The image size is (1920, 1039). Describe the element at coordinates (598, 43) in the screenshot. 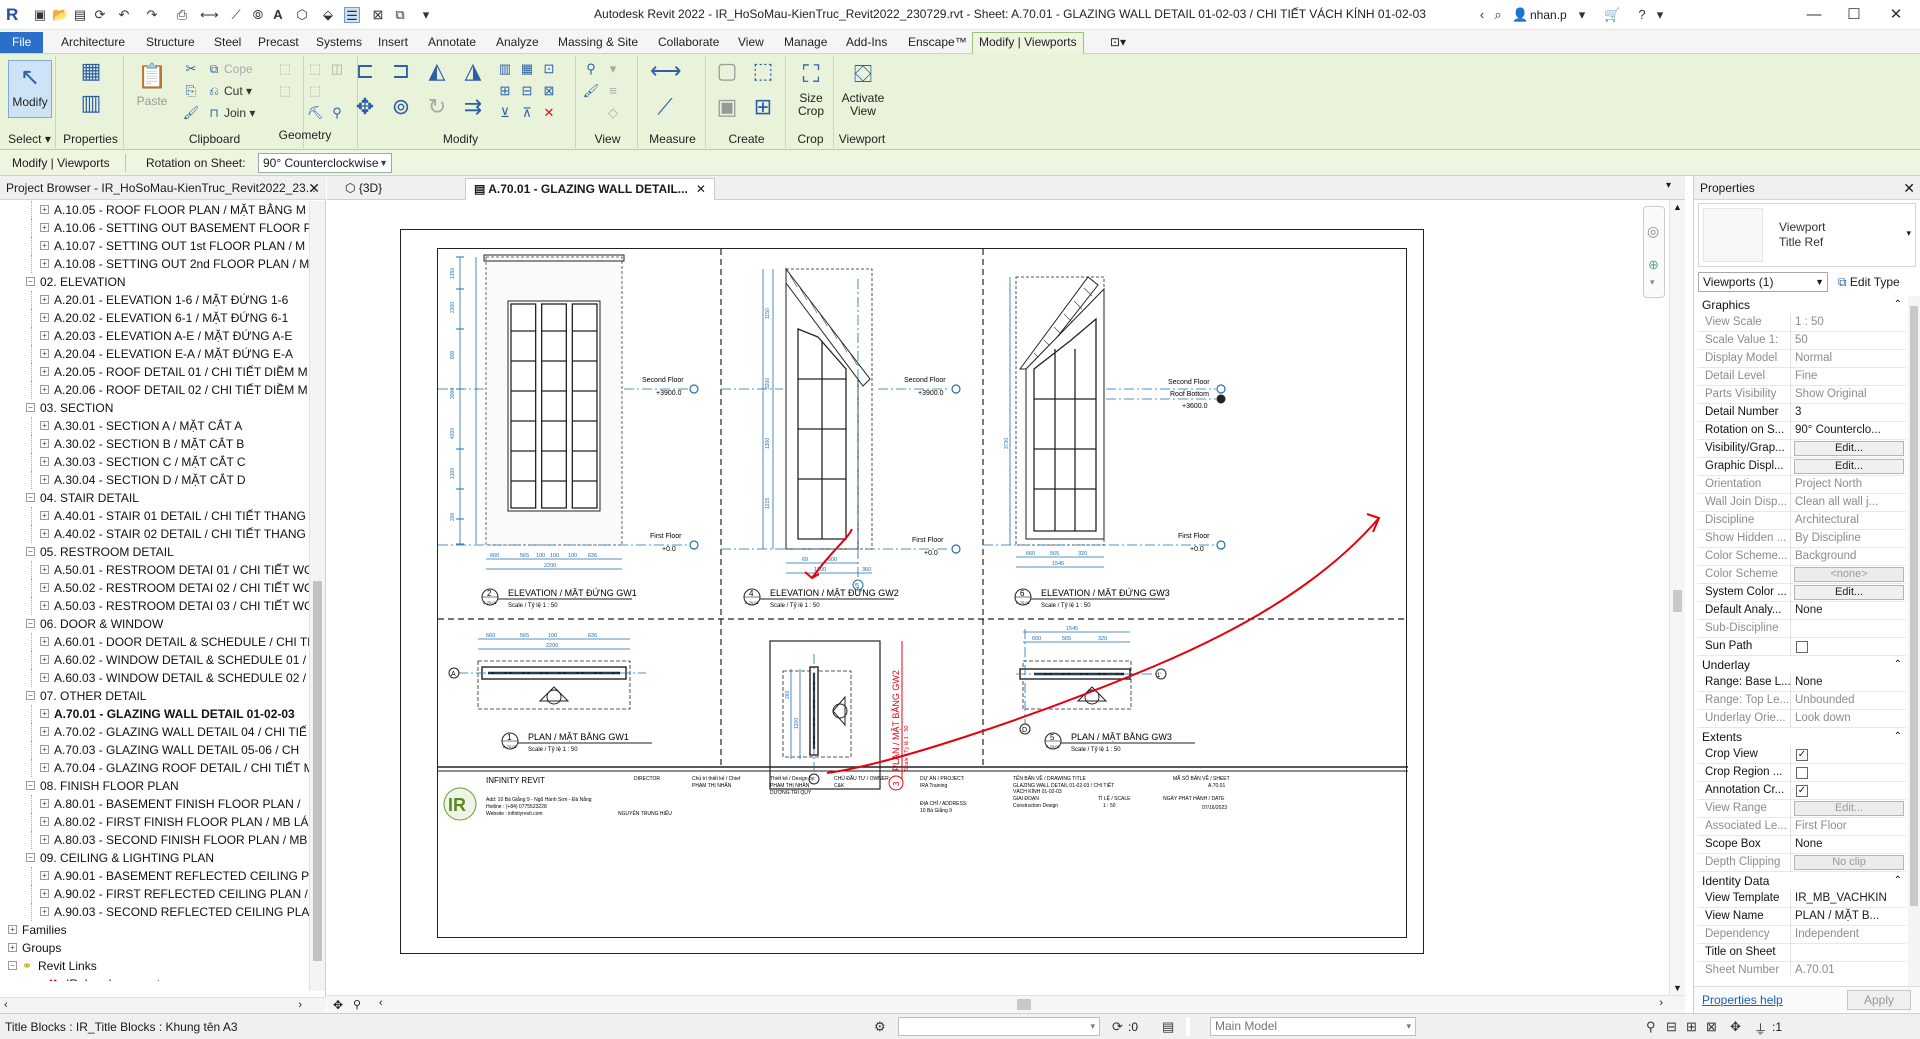

I see `tab-massing-site: Massing & Site` at that location.